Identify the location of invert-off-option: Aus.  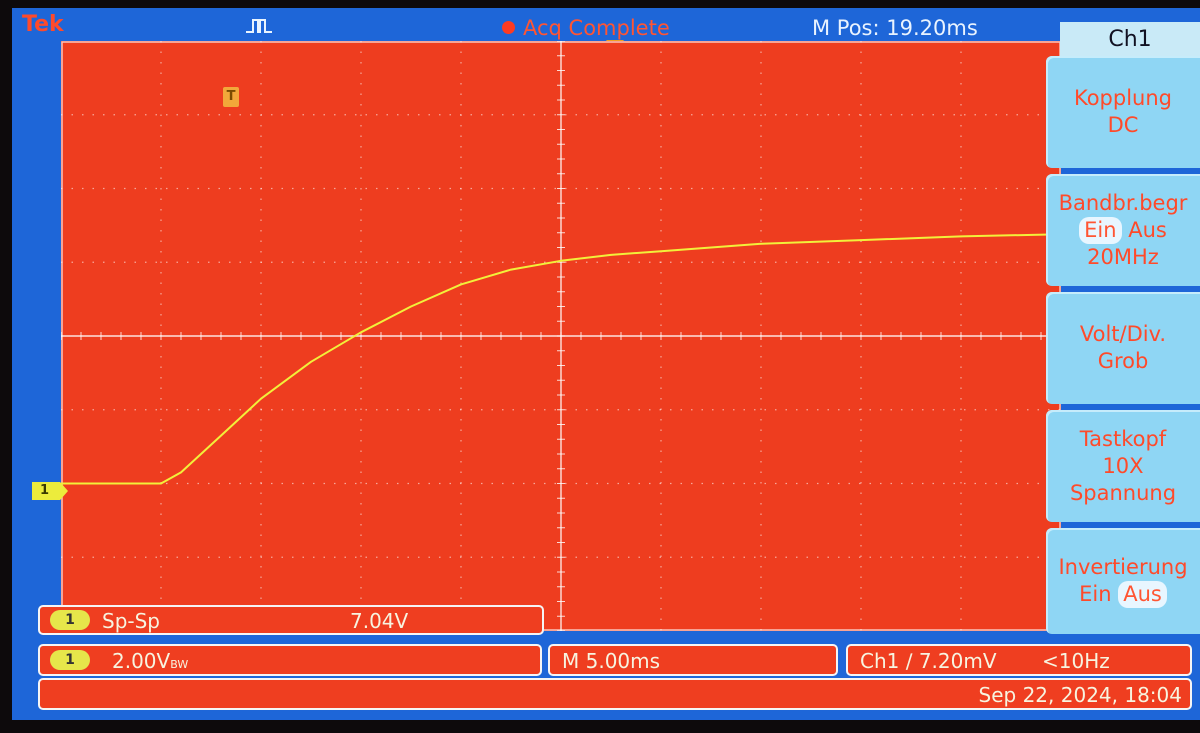
(1142, 594).